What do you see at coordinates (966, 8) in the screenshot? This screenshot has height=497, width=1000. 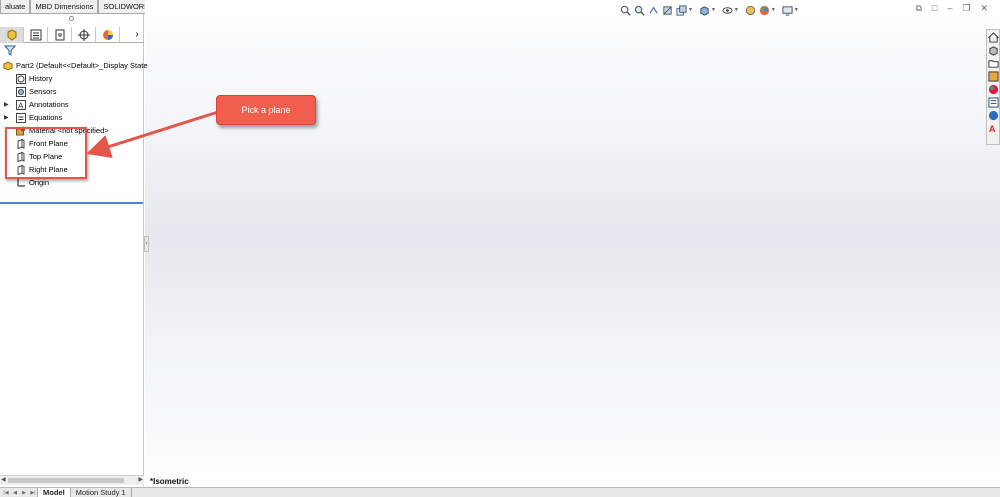 I see `maximize-icon: ❐` at bounding box center [966, 8].